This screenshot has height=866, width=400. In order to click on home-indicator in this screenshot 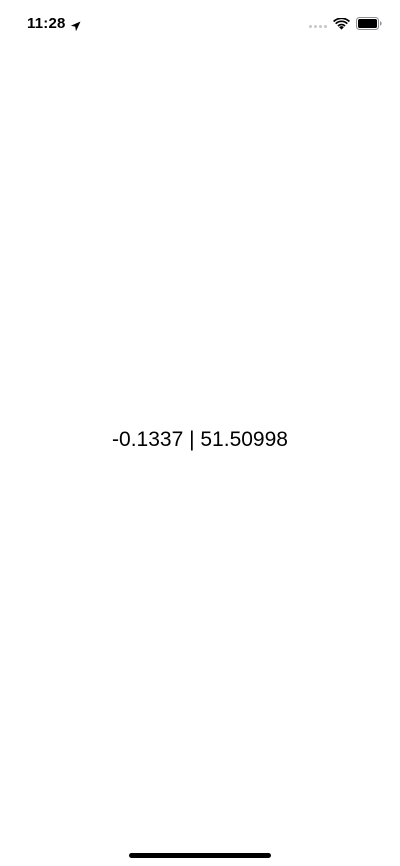, I will do `click(200, 855)`.